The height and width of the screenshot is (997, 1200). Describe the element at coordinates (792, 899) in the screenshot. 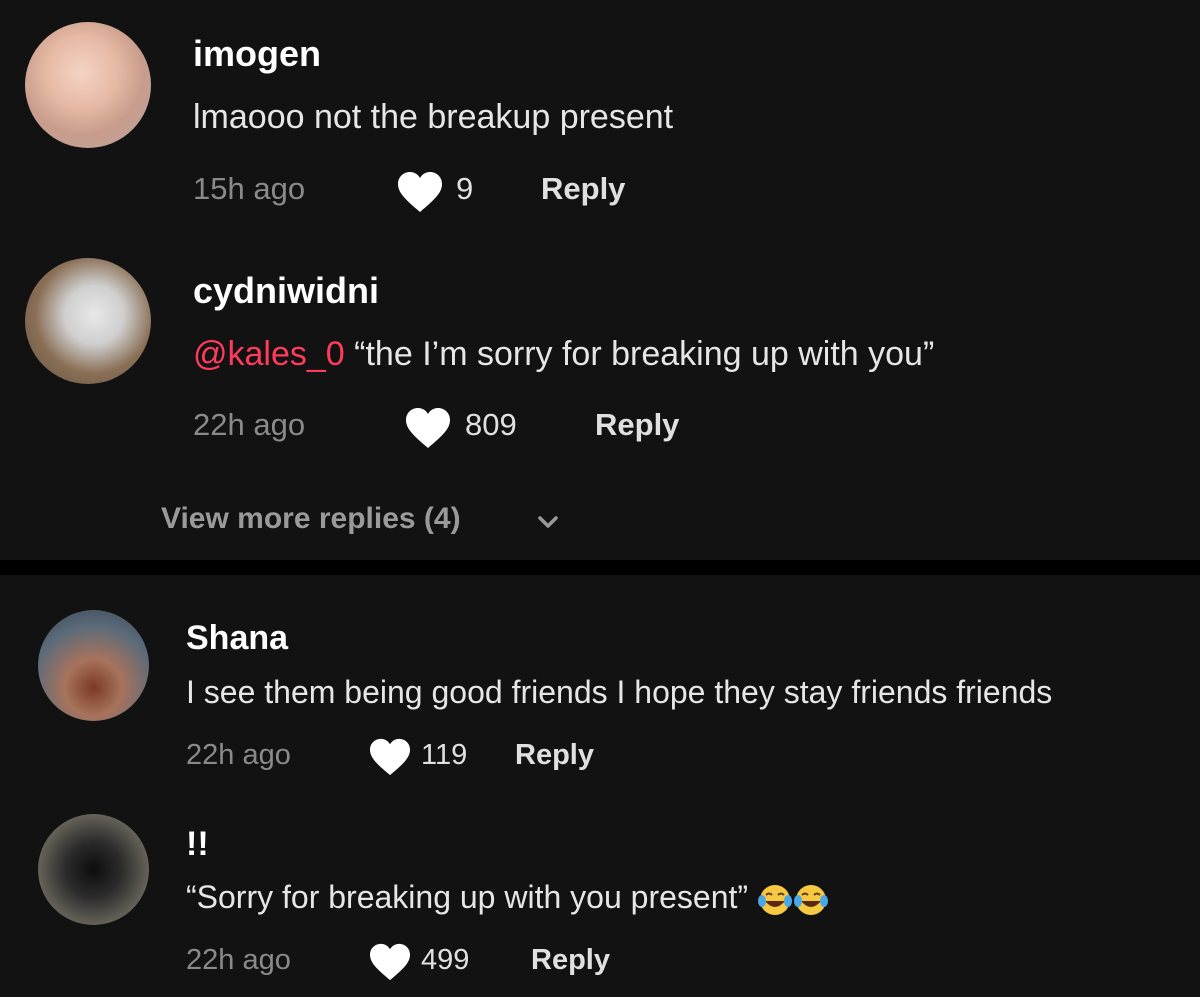

I see `tears-of-joy-emoji` at that location.